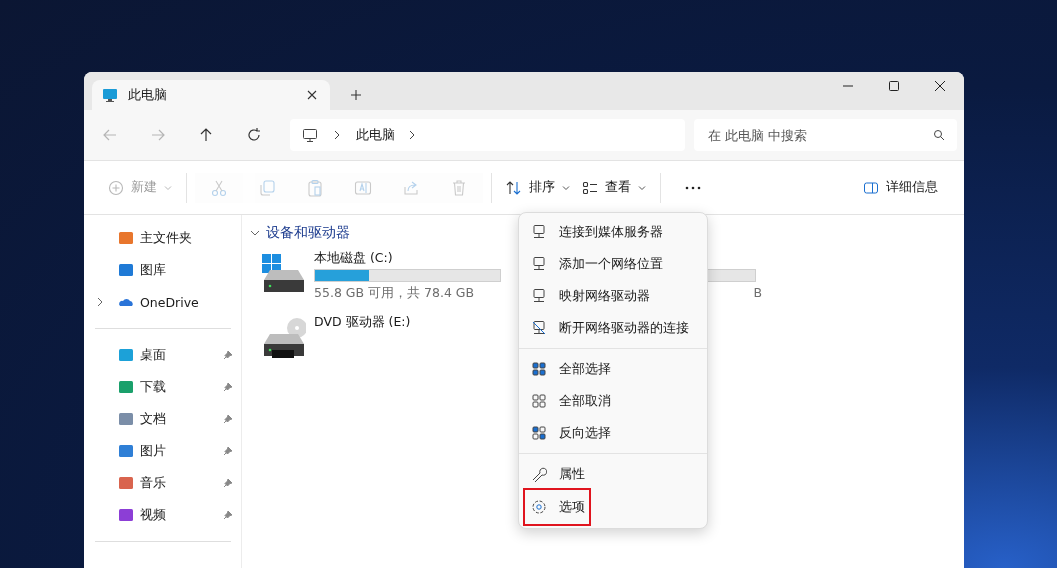  What do you see at coordinates (162, 419) in the screenshot?
I see `sidebar-item: 文档` at bounding box center [162, 419].